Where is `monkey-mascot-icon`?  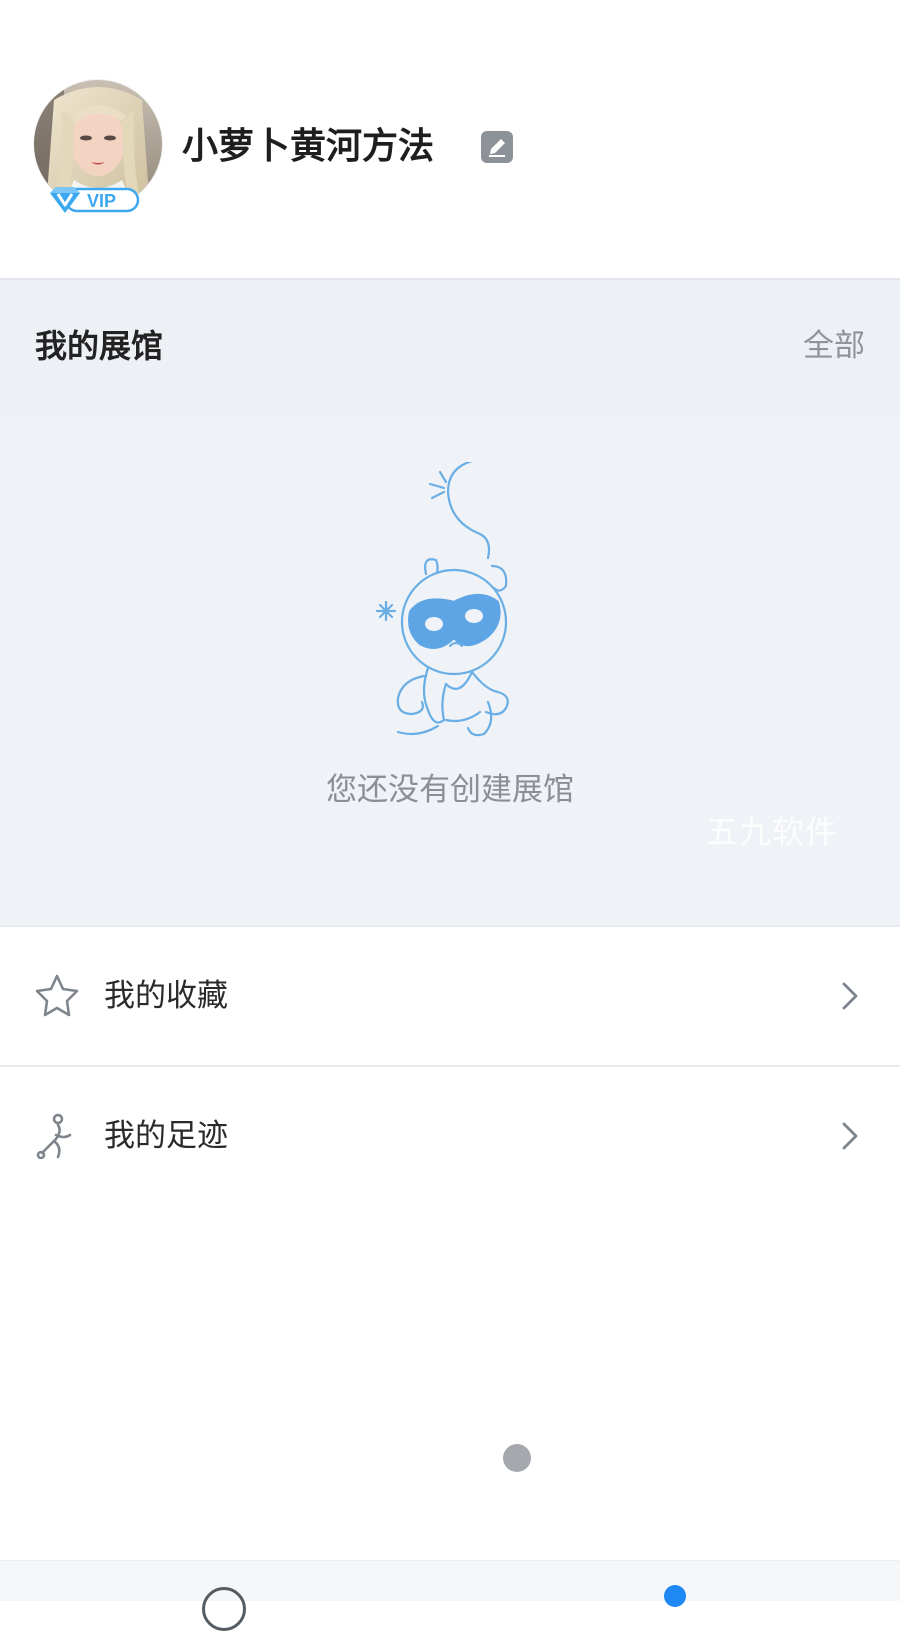
monkey-mascot-icon is located at coordinates (448, 600).